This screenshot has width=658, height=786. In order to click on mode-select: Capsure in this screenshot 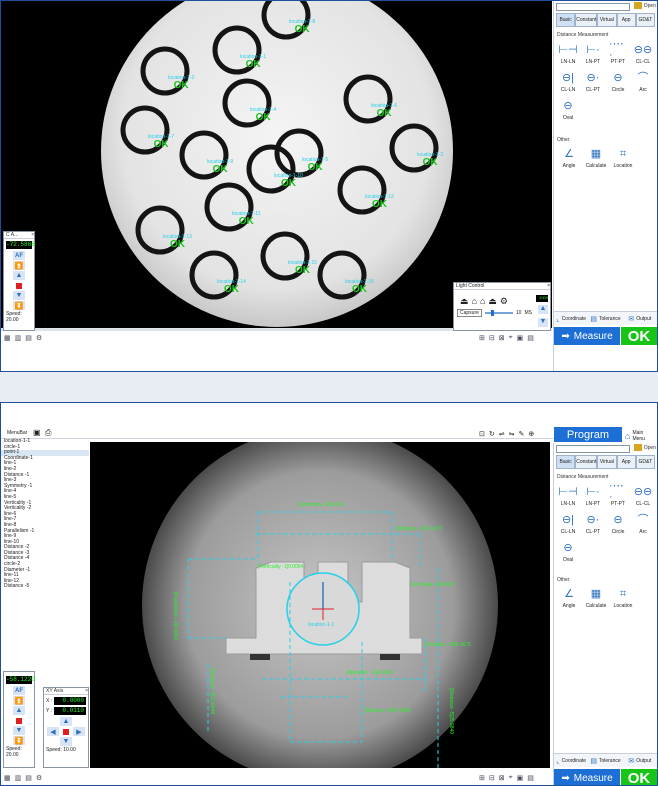, I will do `click(469, 313)`.